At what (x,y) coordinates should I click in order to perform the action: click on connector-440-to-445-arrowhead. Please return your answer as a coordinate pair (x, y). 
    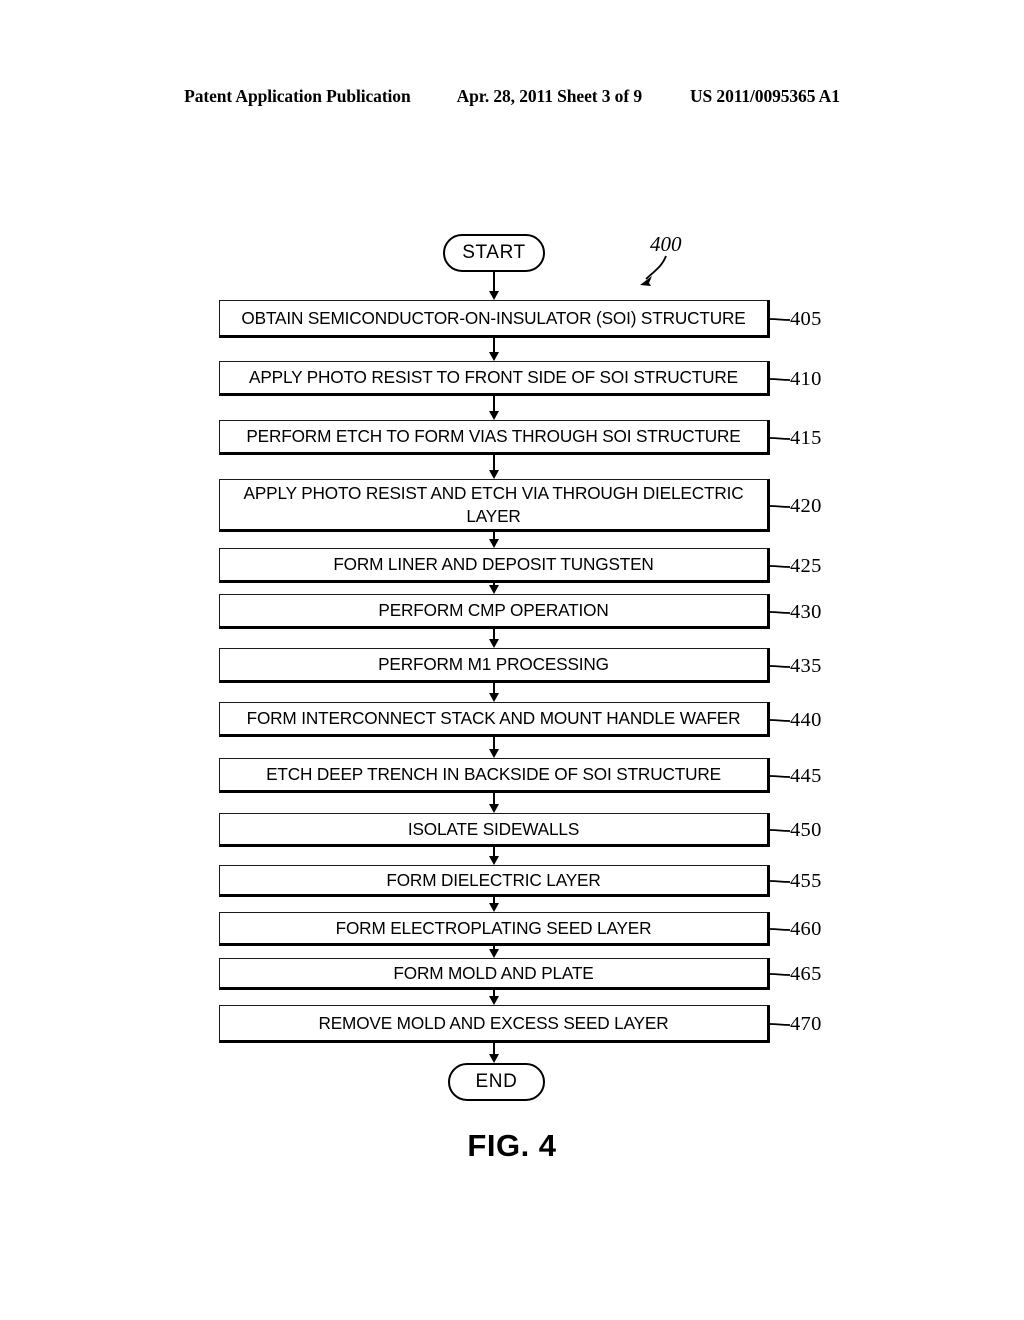
    Looking at the image, I should click on (493, 753).